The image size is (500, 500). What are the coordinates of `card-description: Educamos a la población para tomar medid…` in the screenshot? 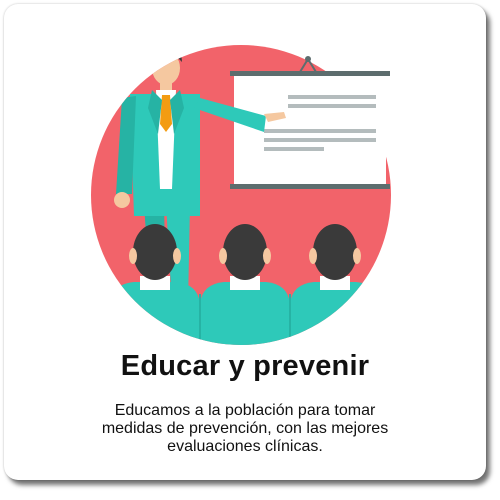 It's located at (245, 428).